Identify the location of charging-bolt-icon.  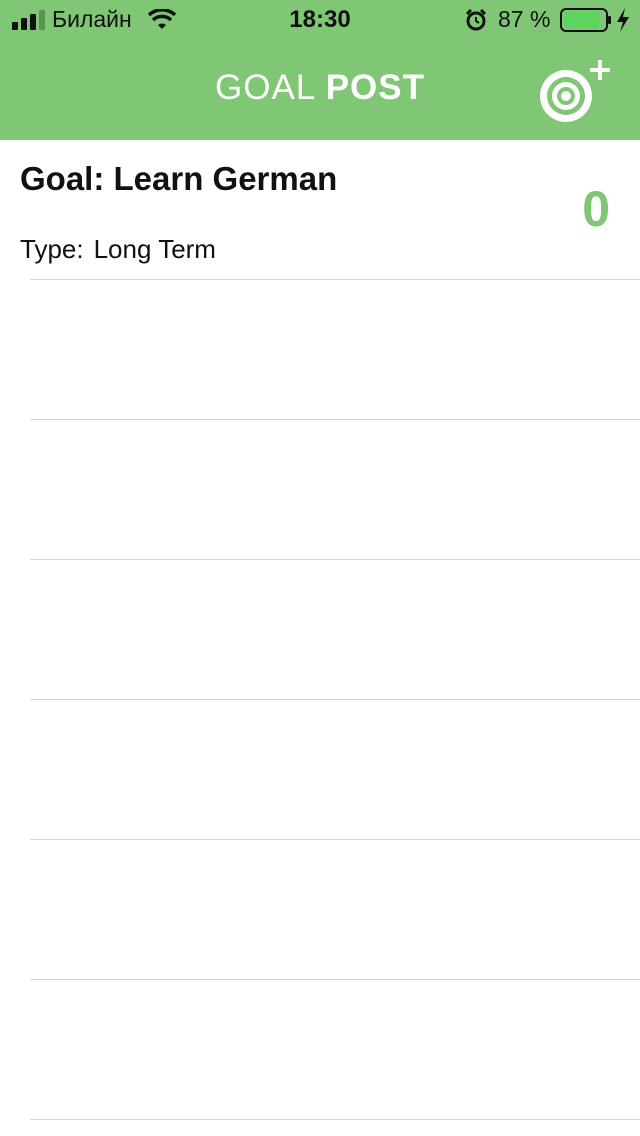
(623, 20).